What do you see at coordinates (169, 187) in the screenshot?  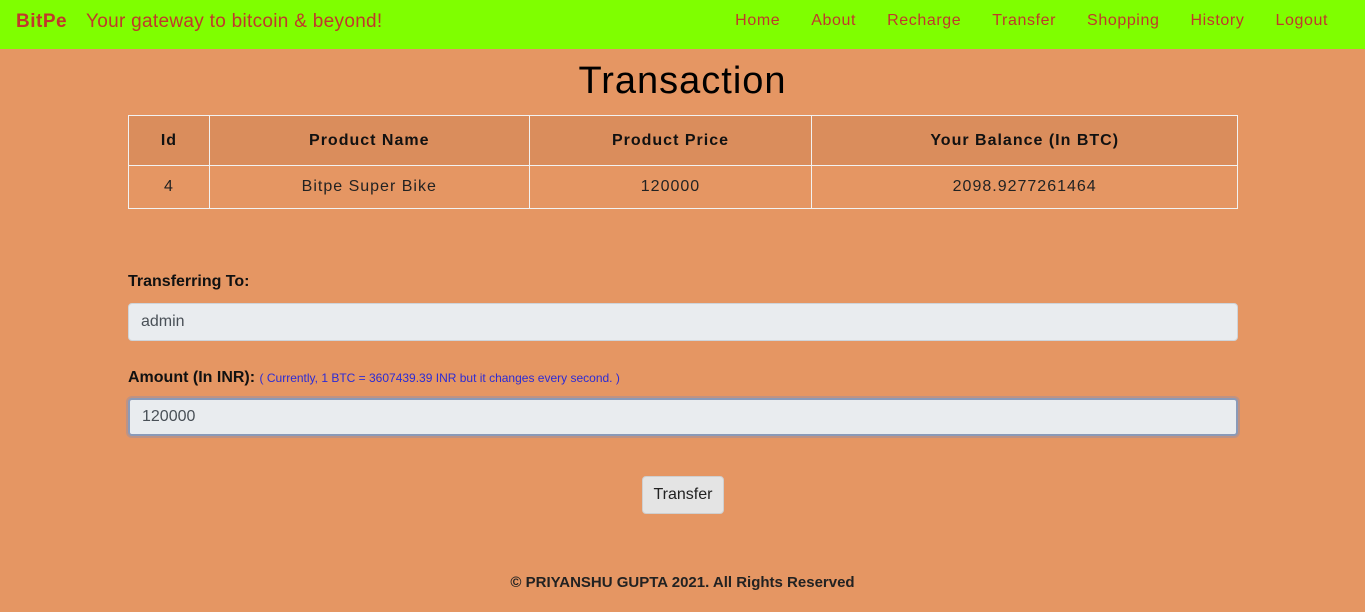 I see `cell-id: 4` at bounding box center [169, 187].